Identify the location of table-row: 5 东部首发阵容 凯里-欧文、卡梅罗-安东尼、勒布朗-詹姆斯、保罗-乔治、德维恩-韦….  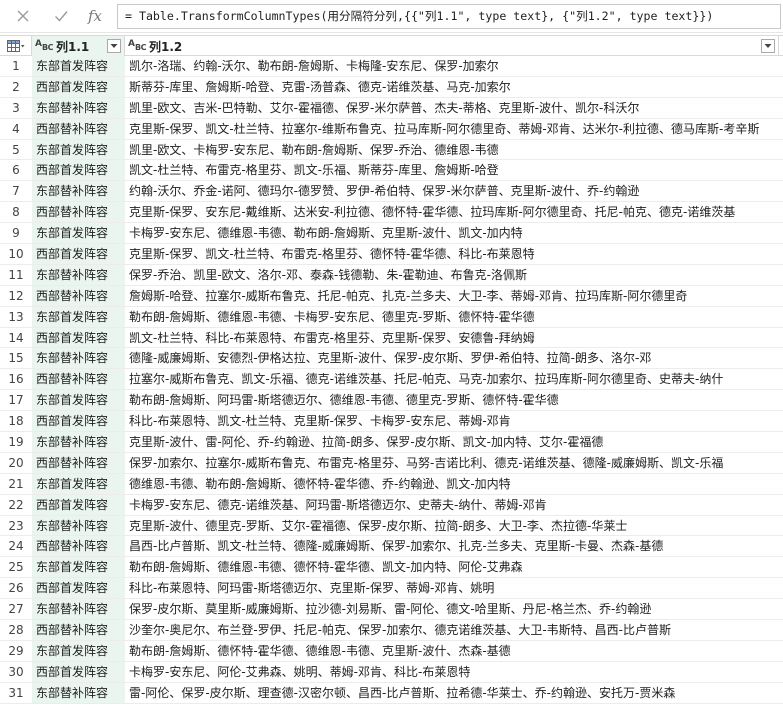
(391, 150).